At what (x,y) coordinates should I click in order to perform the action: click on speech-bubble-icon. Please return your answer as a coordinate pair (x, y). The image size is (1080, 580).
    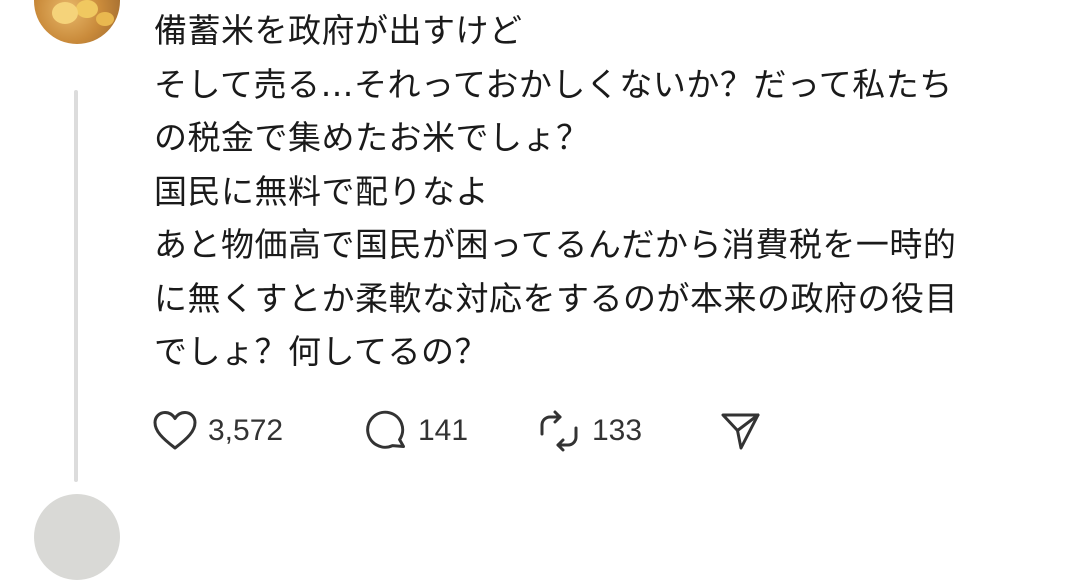
    Looking at the image, I should click on (386, 431).